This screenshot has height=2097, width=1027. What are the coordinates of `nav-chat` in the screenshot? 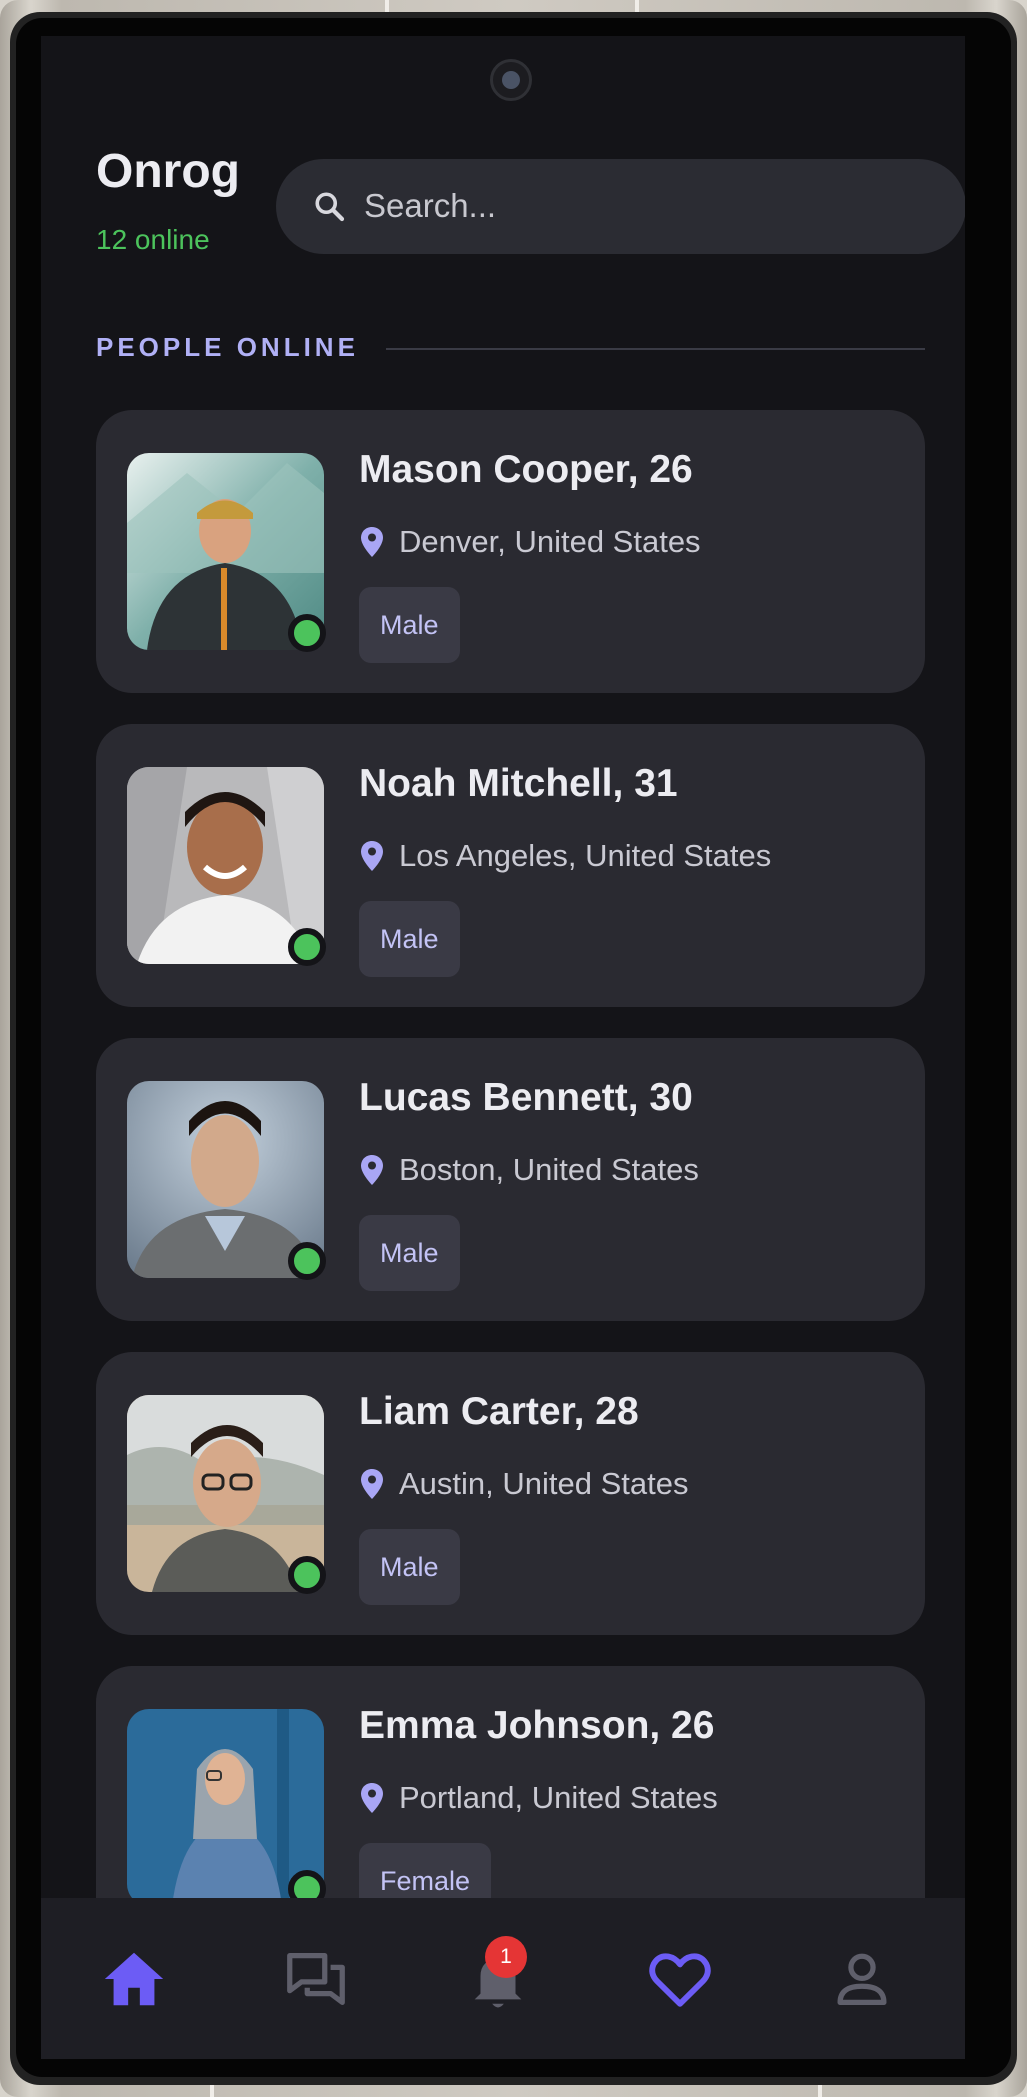 It's located at (316, 1979).